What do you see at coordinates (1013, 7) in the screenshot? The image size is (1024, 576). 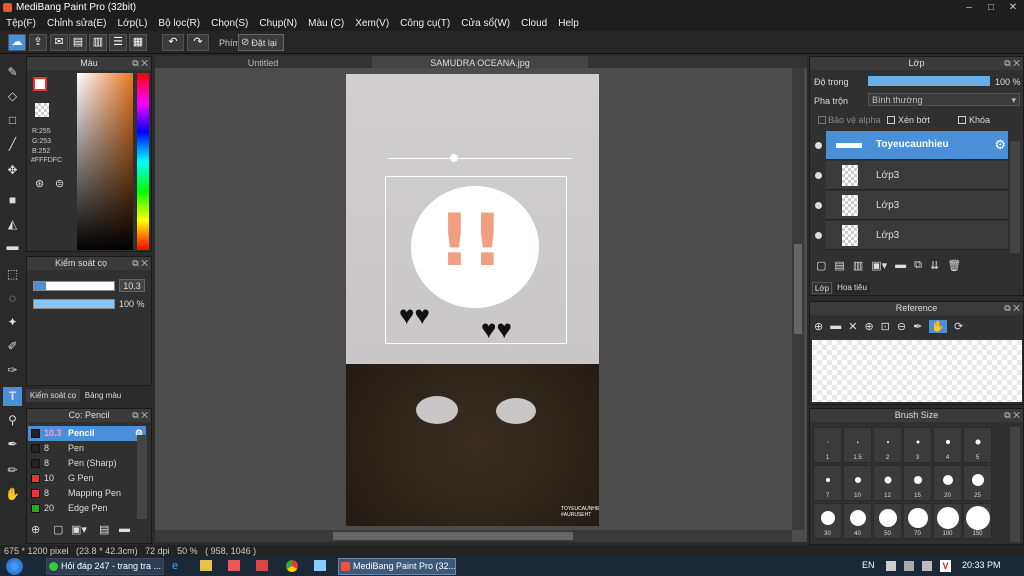 I see `close-button: ✕` at bounding box center [1013, 7].